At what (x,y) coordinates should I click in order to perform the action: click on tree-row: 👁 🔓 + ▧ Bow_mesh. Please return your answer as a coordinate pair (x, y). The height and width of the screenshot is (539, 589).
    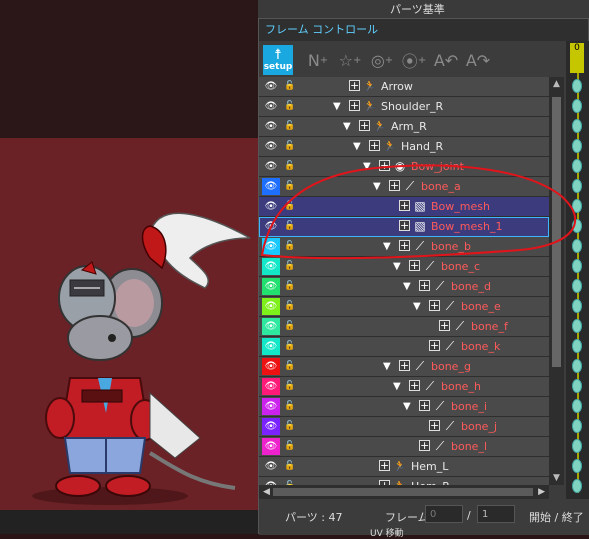
    Looking at the image, I should click on (404, 207).